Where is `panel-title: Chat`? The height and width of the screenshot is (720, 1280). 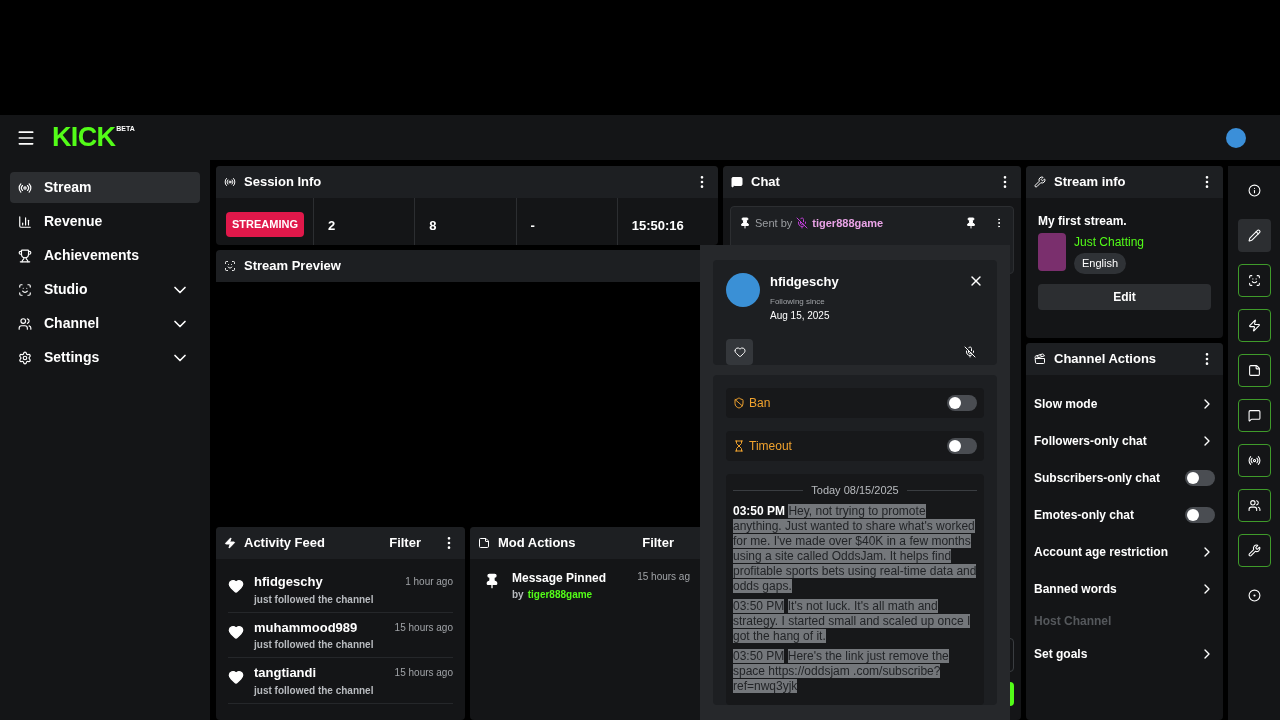 panel-title: Chat is located at coordinates (765, 182).